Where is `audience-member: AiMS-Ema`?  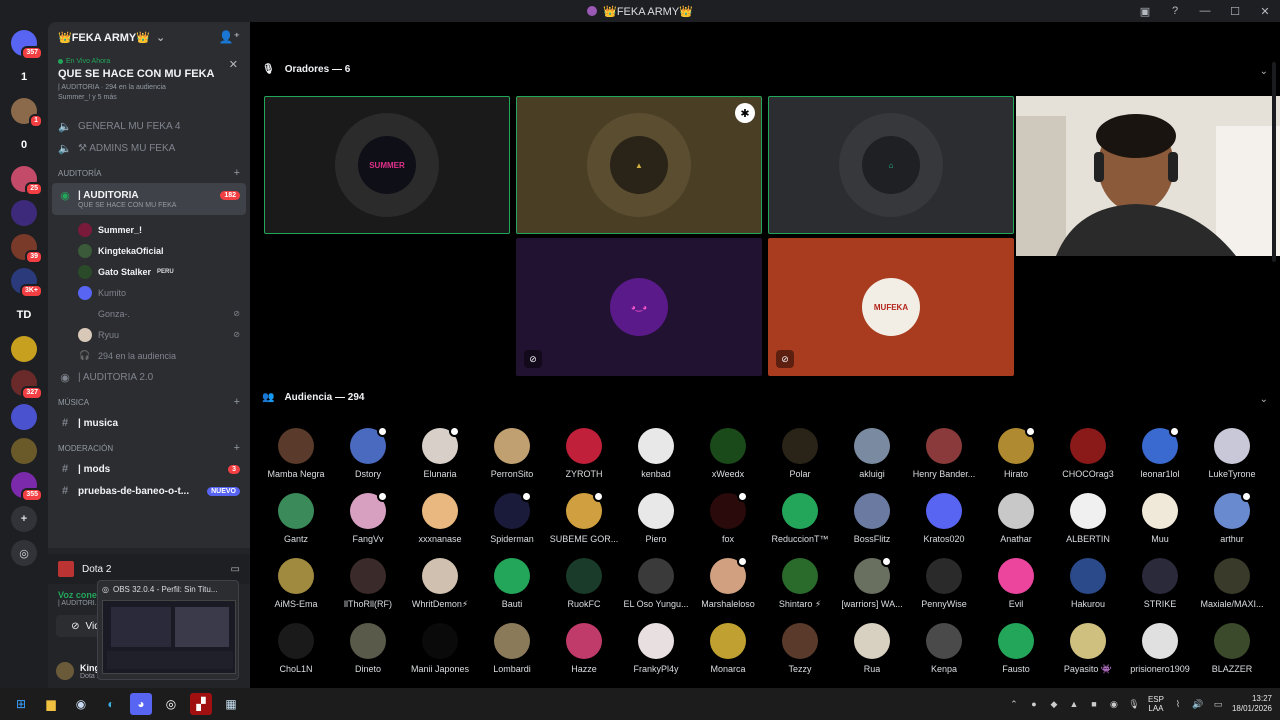
audience-member: AiMS-Ema is located at coordinates (296, 590).